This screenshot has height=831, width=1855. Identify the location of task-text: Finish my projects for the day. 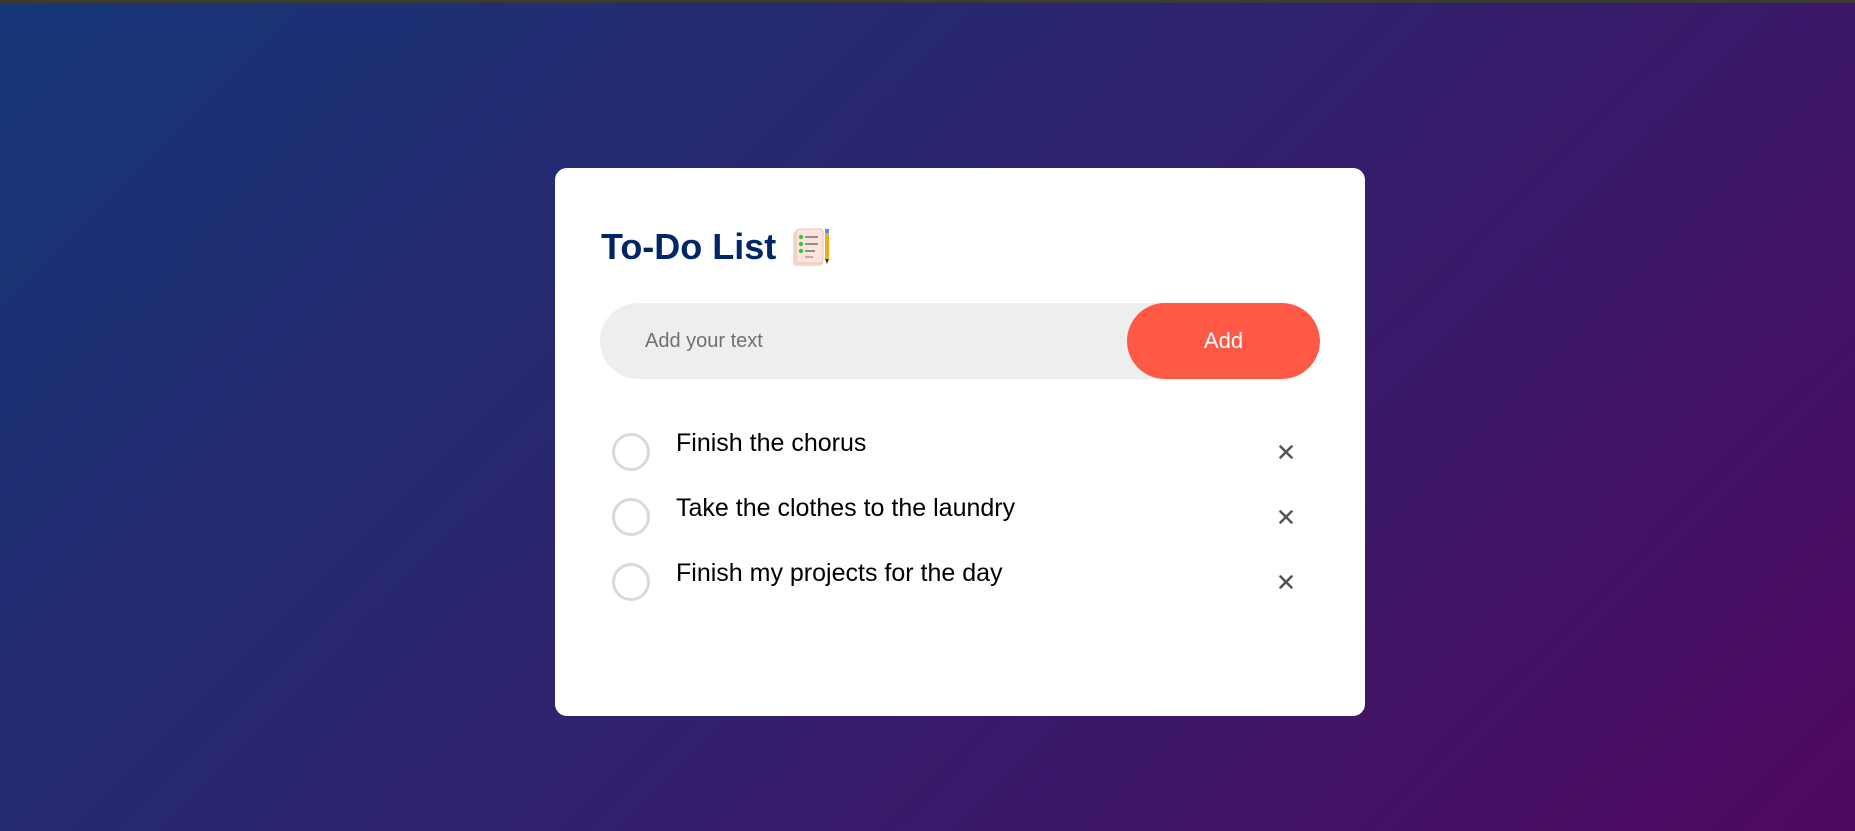
(839, 573).